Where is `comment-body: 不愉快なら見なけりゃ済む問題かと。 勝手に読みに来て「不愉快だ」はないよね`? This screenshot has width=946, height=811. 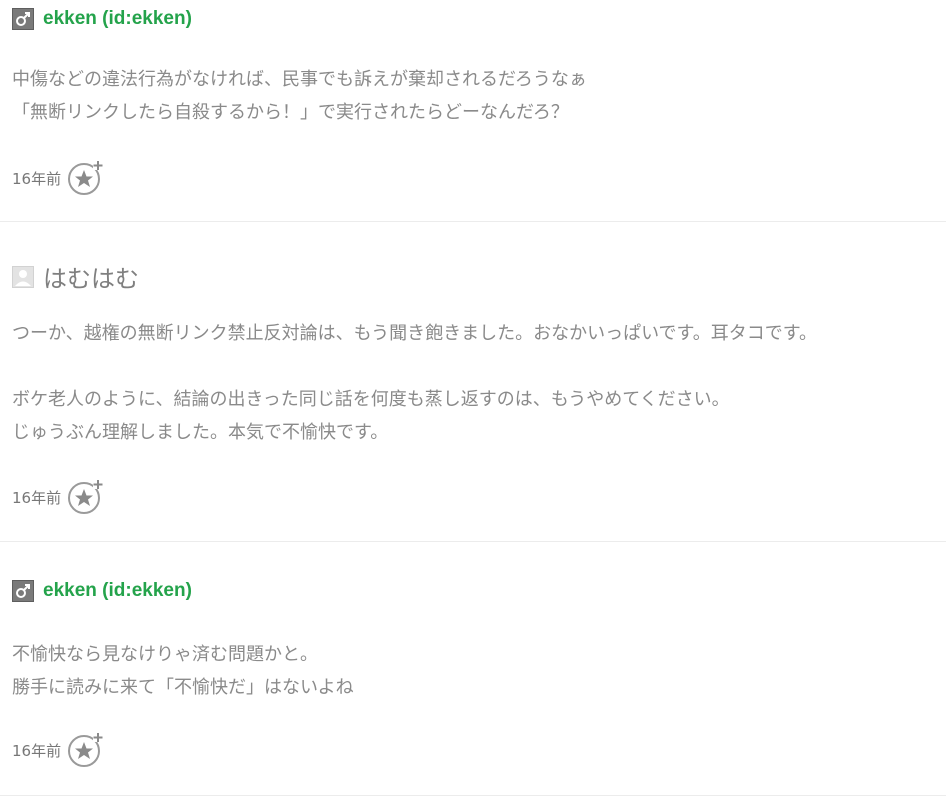 comment-body: 不愉快なら見なけりゃ済む問題かと。 勝手に読みに来て「不愉快だ」はないよね is located at coordinates (479, 671).